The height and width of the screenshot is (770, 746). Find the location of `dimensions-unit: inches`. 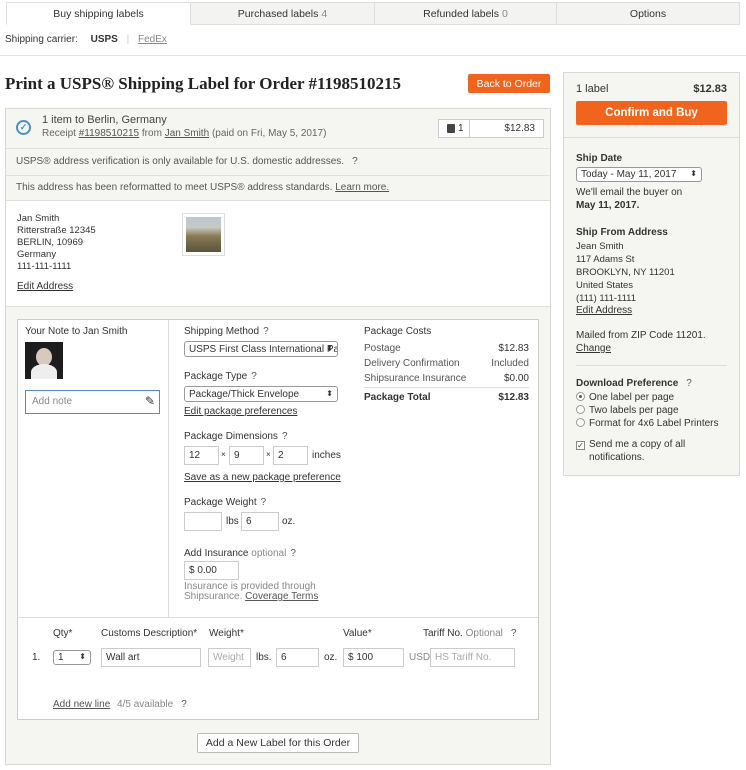

dimensions-unit: inches is located at coordinates (326, 455).